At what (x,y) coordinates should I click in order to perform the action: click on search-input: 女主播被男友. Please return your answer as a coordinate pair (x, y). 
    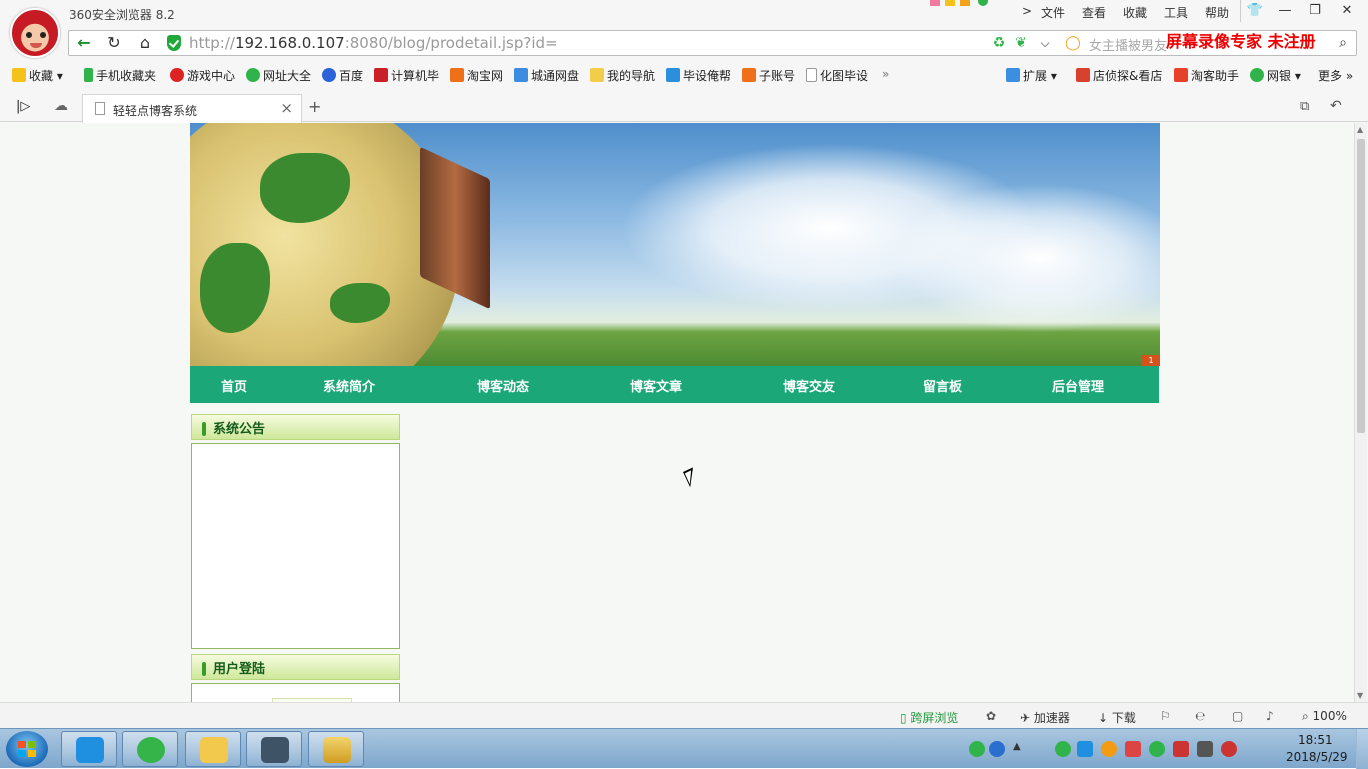
    Looking at the image, I should click on (1128, 44).